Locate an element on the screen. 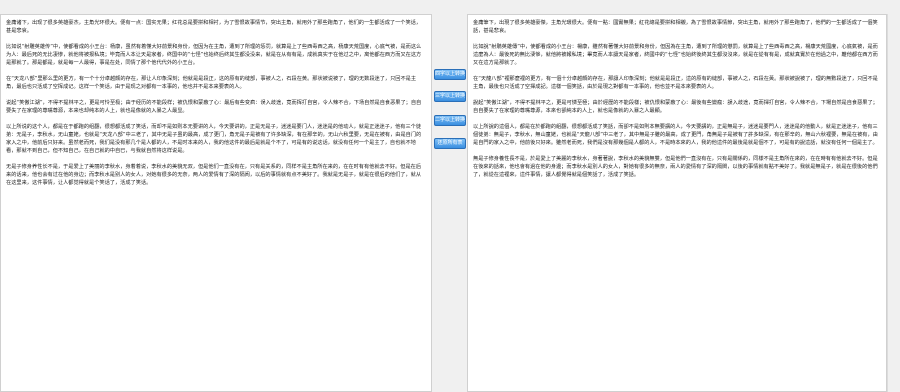 This screenshot has height=392, width=900. convert-three-char-button: 三字以上转换 is located at coordinates (450, 96).